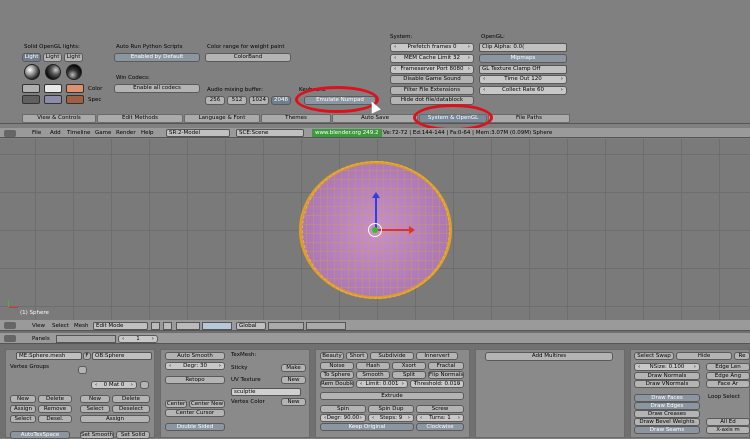  I want to click on fake-user-button: F, so click(87, 356).